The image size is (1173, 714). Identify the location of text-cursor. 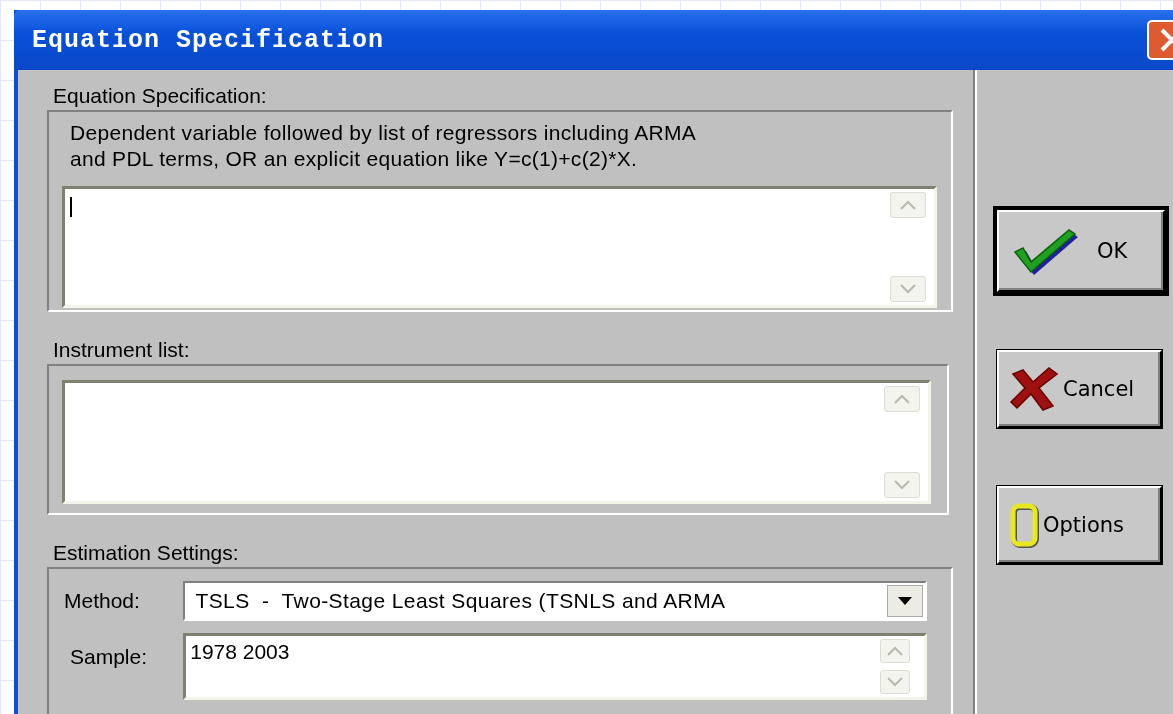
(71, 207).